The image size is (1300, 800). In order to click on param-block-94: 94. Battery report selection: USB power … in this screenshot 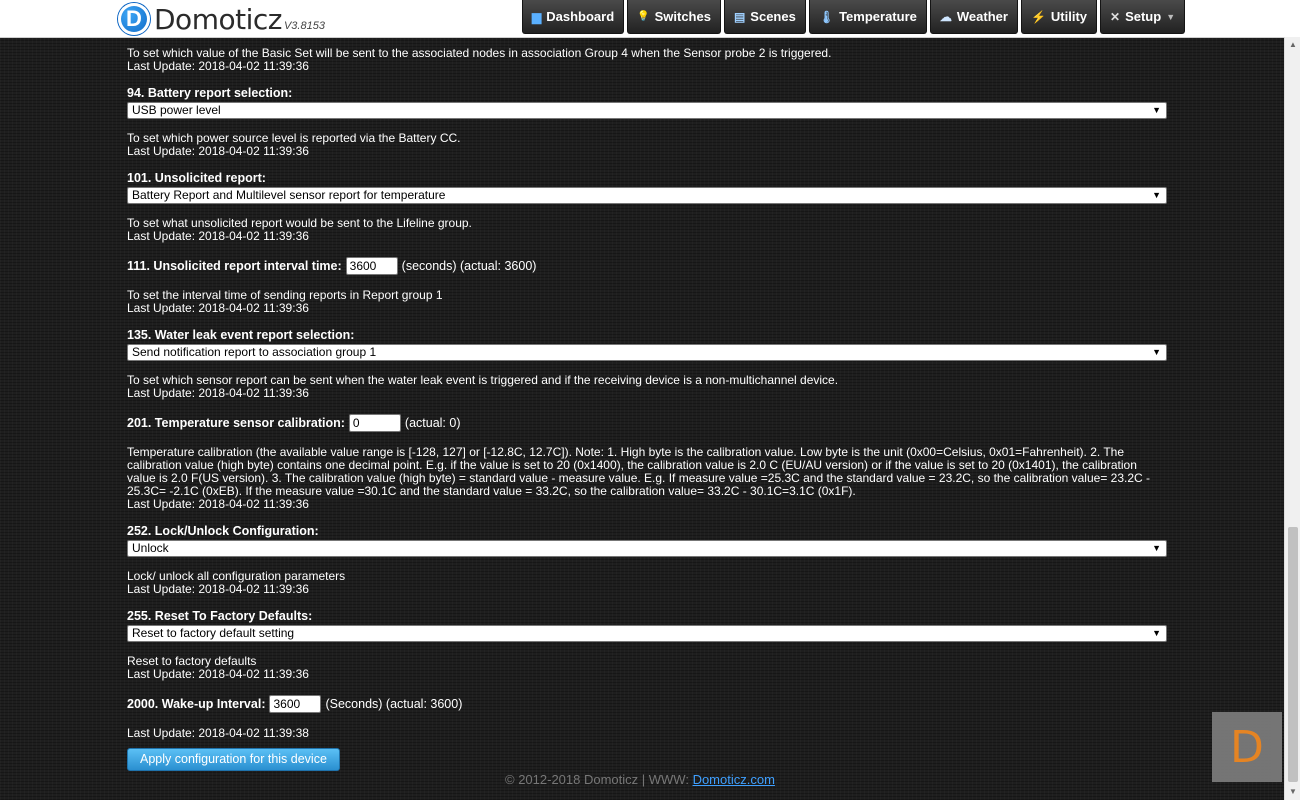, I will do `click(647, 122)`.